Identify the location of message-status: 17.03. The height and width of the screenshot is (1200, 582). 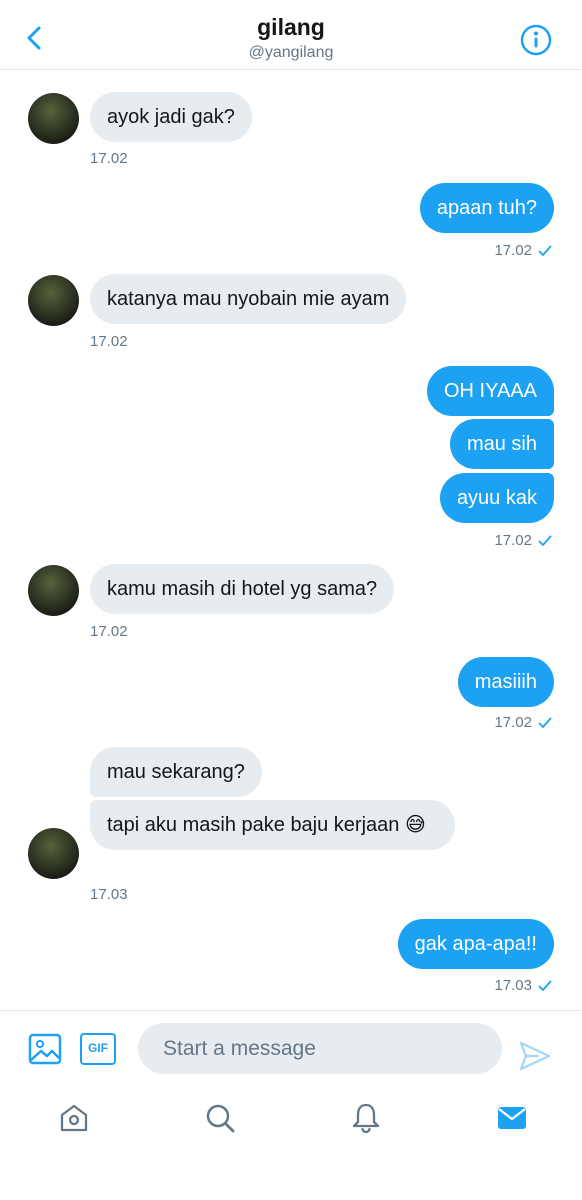
(523, 985).